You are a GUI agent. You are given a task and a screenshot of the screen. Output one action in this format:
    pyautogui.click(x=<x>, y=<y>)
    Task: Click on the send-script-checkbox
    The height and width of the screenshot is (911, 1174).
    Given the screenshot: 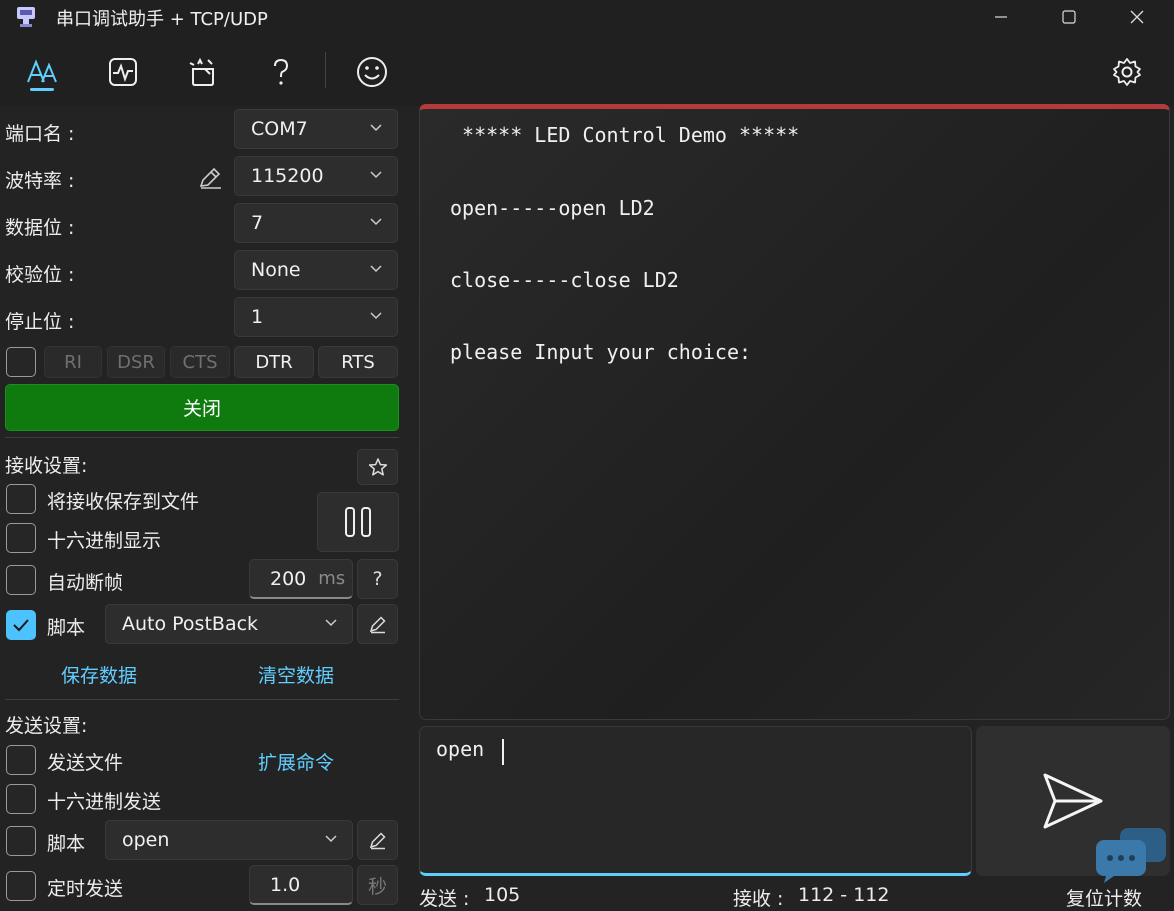 What is the action you would take?
    pyautogui.click(x=21, y=841)
    